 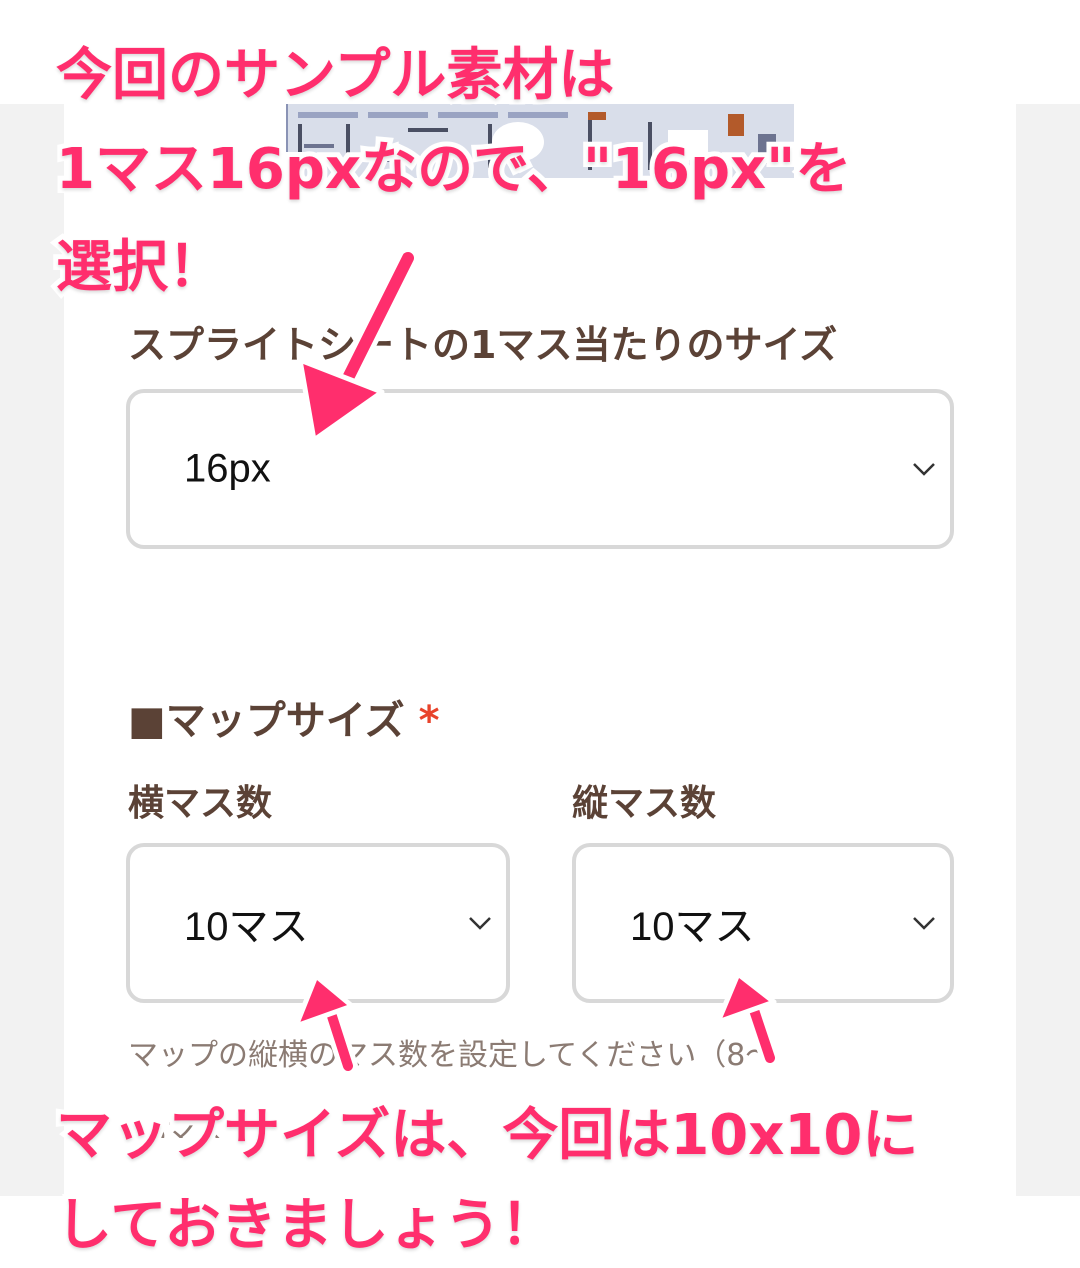 What do you see at coordinates (452, 1055) in the screenshot?
I see `map-size-help-text: マップの縦横のマス数を設定してください（8〜` at bounding box center [452, 1055].